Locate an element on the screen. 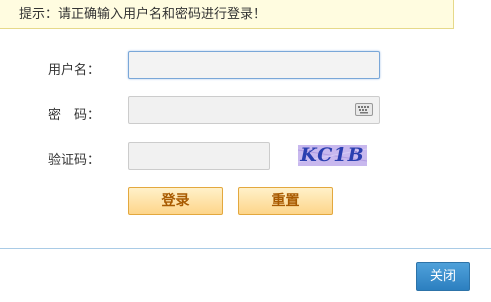 Image resolution: width=491 pixels, height=302 pixels. captcha-image: KC1B is located at coordinates (332, 155).